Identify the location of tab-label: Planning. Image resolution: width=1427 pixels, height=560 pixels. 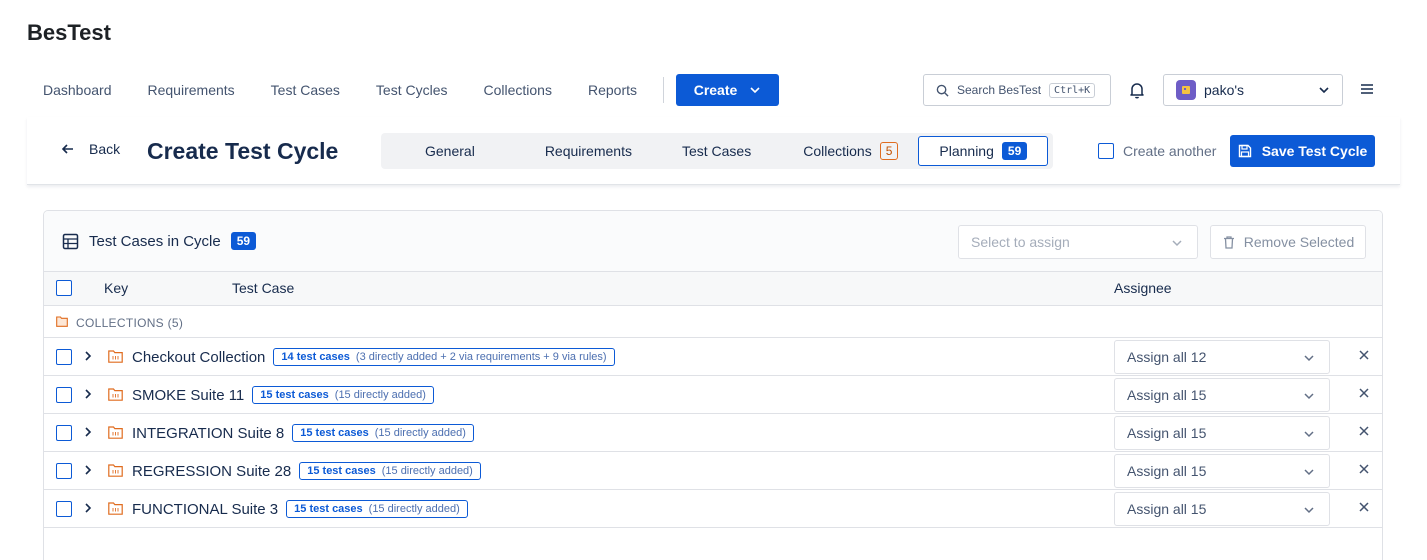
(966, 151).